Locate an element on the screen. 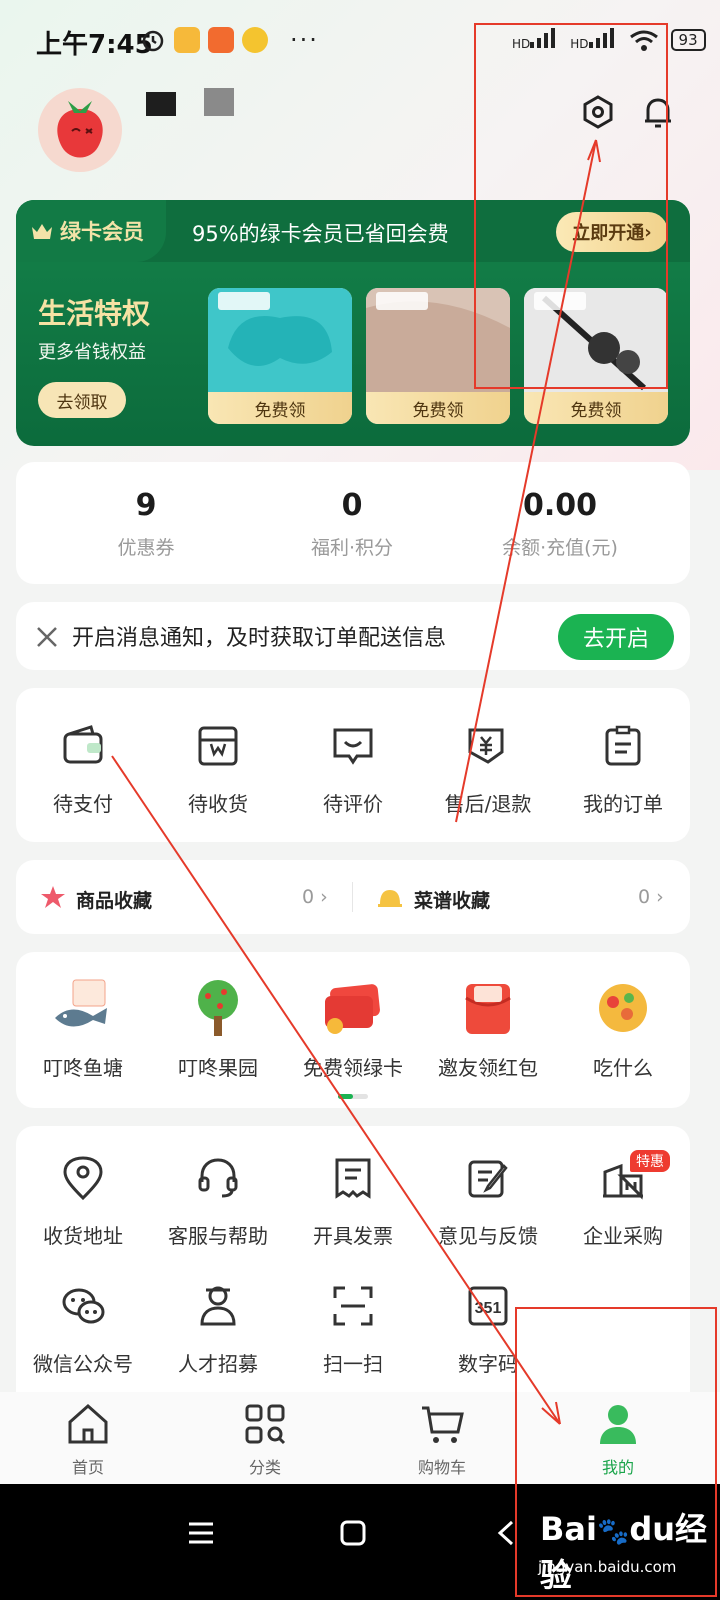  bell-icon is located at coordinates (658, 112).